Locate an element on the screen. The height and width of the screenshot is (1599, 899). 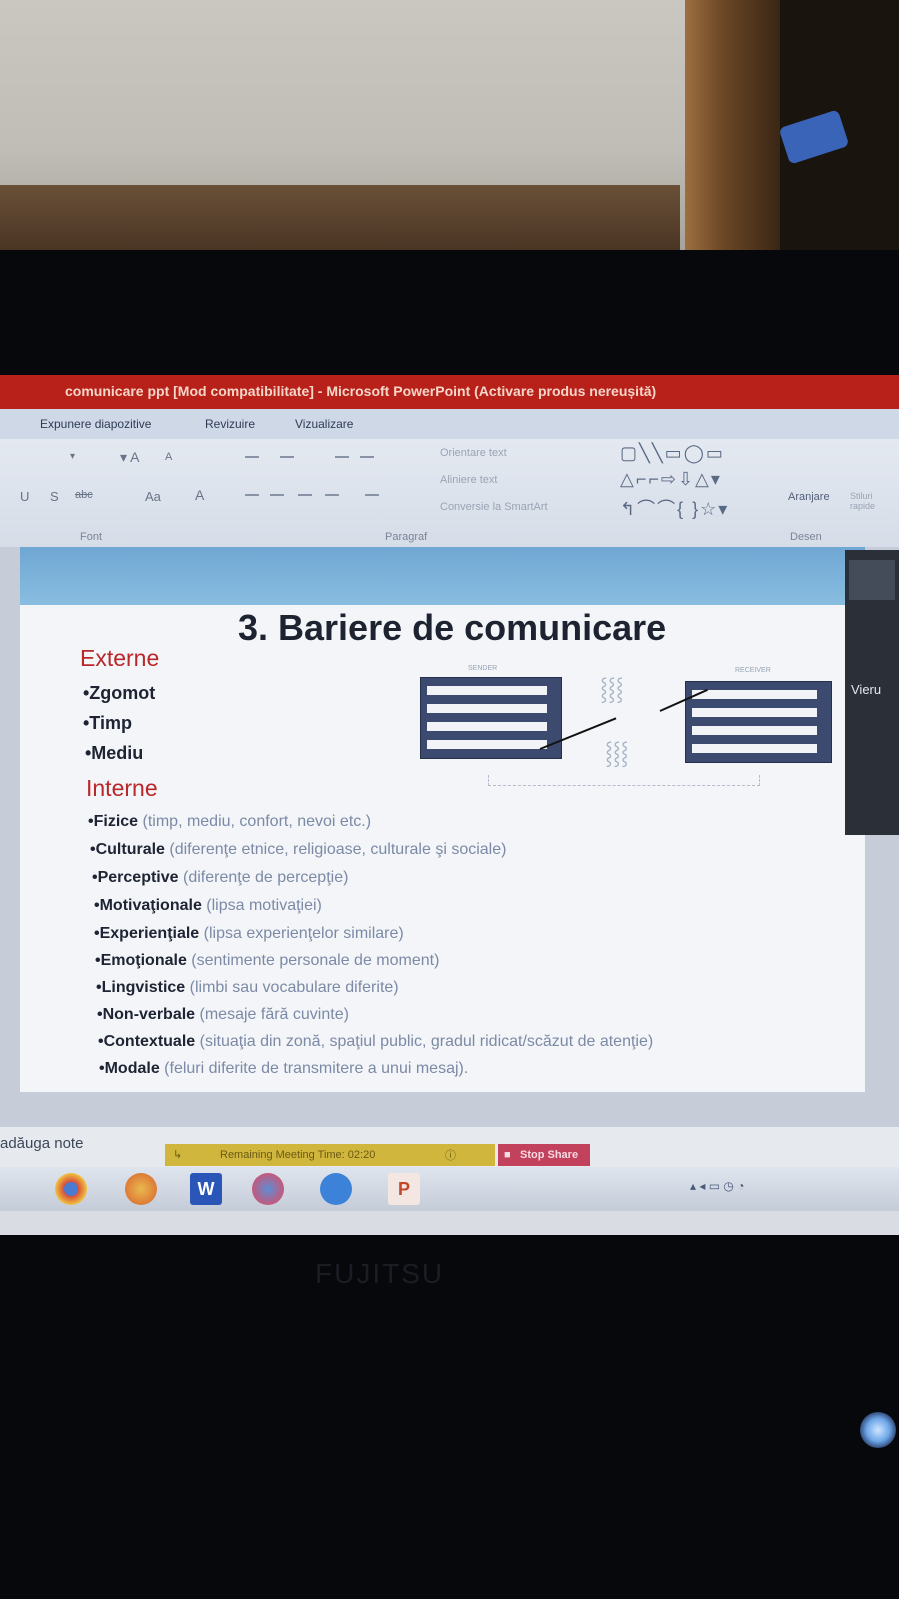
video-panel: Vieru is located at coordinates (872, 692).